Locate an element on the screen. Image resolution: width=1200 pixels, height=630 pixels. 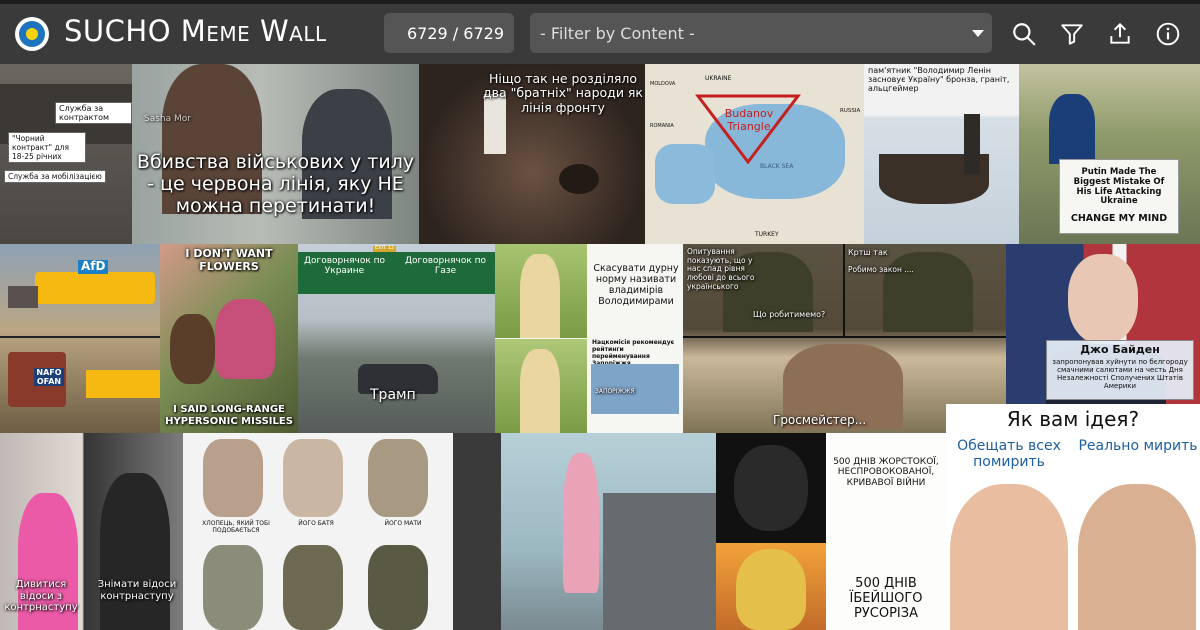
meme-caption: Договорнячок по Газе is located at coordinates (445, 266).